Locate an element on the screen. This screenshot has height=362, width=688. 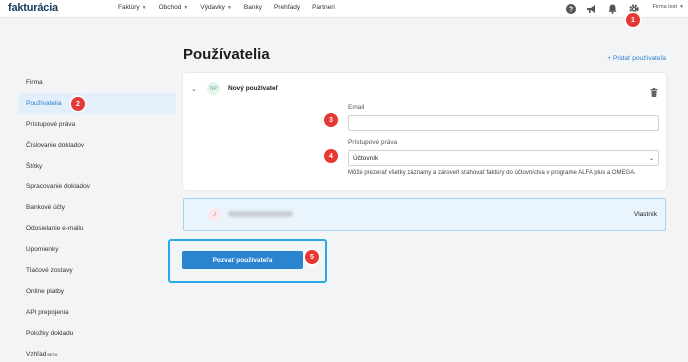
nav-item-obchod: Obchod ▼ is located at coordinates (174, 7).